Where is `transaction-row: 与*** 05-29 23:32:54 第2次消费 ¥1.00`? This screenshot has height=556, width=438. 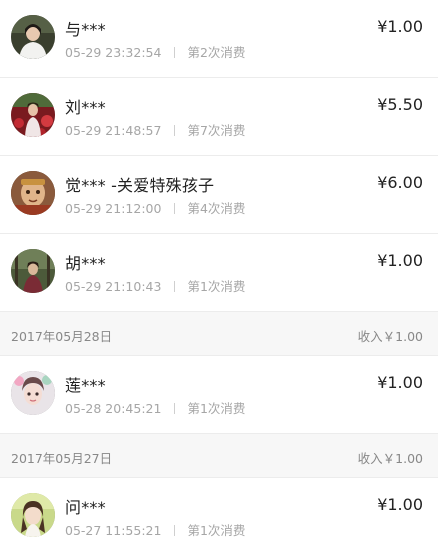
transaction-row: 与*** 05-29 23:32:54 第2次消费 ¥1.00 is located at coordinates (219, 39).